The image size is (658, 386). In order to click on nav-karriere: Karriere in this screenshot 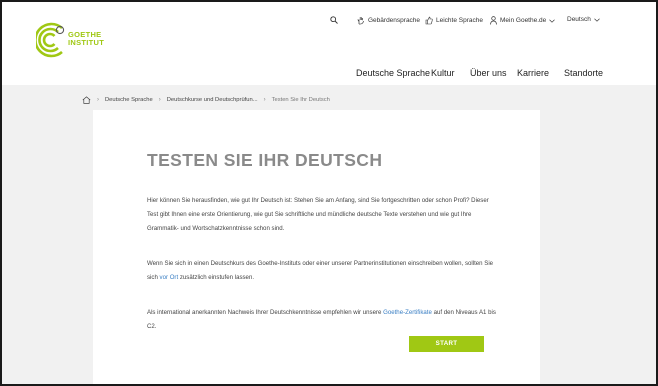, I will do `click(533, 73)`.